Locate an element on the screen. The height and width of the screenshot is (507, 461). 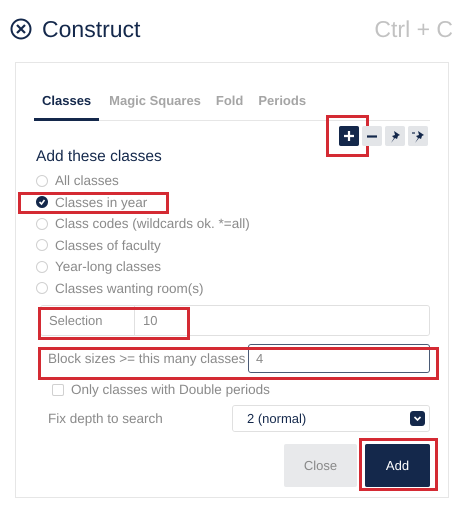
radio-label: Class codes (wildcards ok. *=all) is located at coordinates (152, 224).